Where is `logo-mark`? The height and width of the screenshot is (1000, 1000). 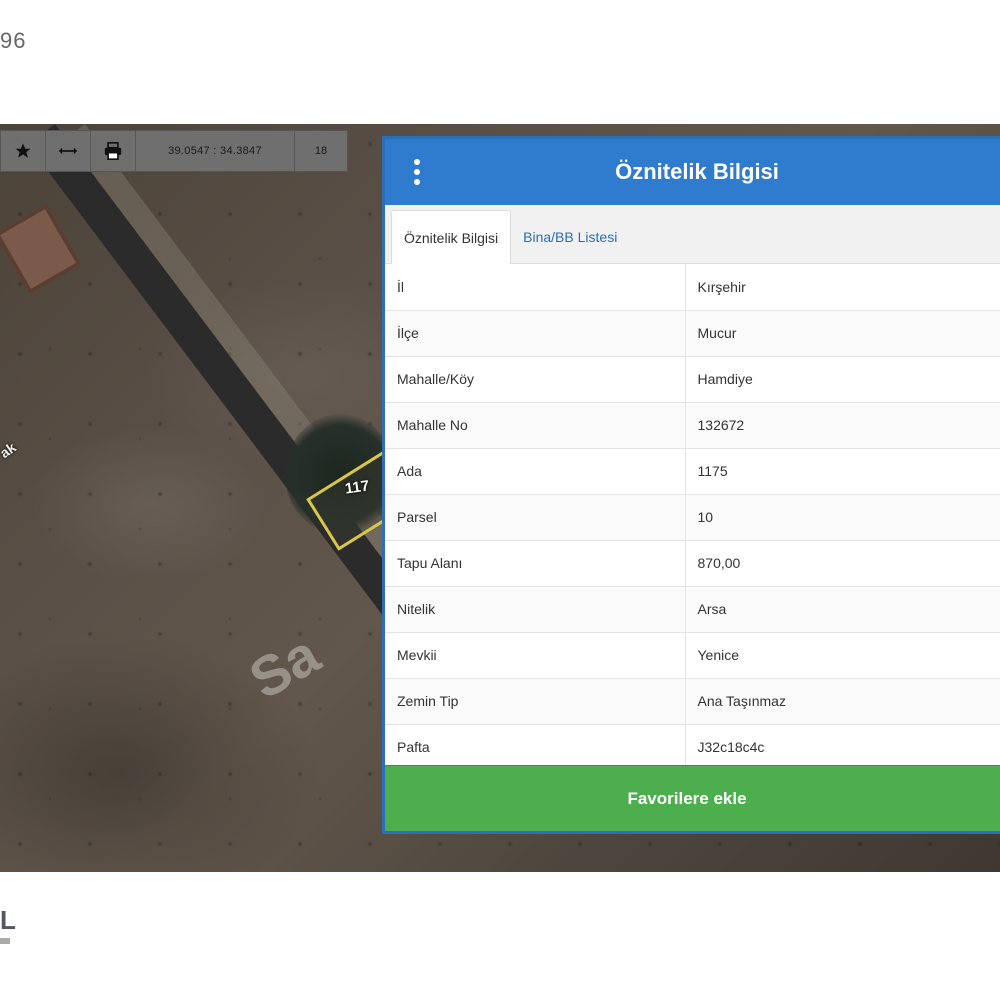 logo-mark is located at coordinates (5, 941).